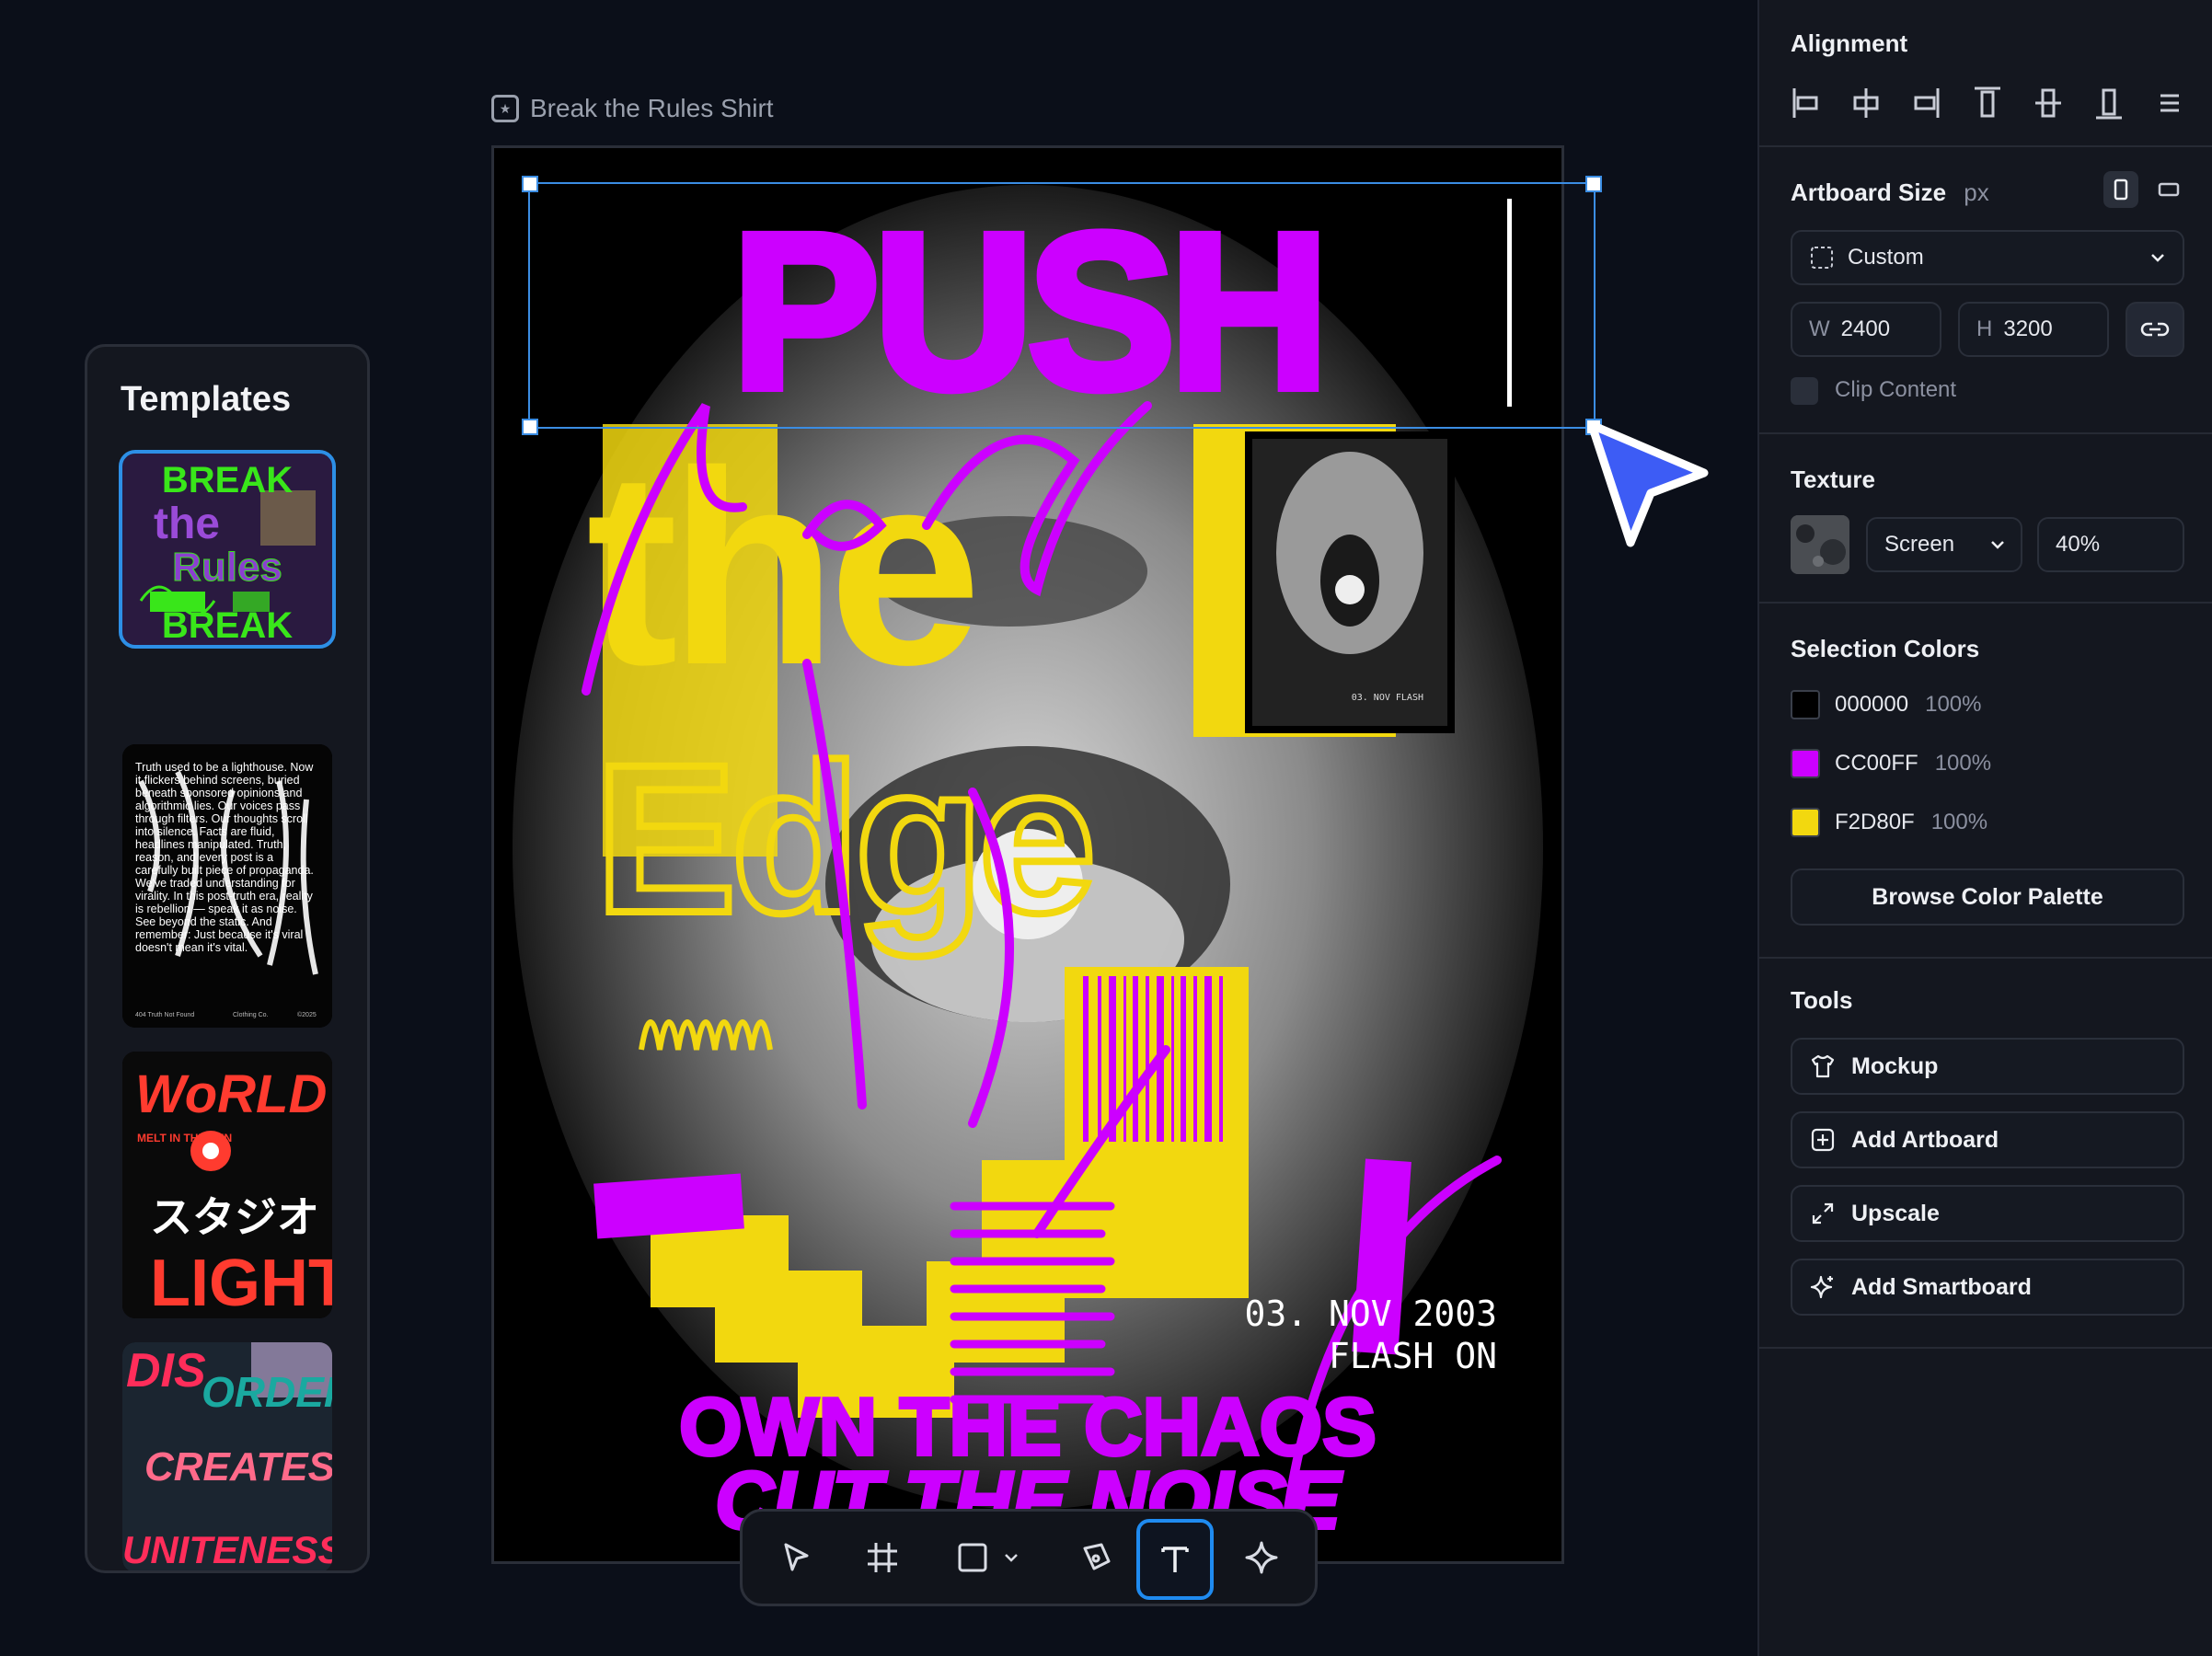  I want to click on link-icon, so click(2155, 329).